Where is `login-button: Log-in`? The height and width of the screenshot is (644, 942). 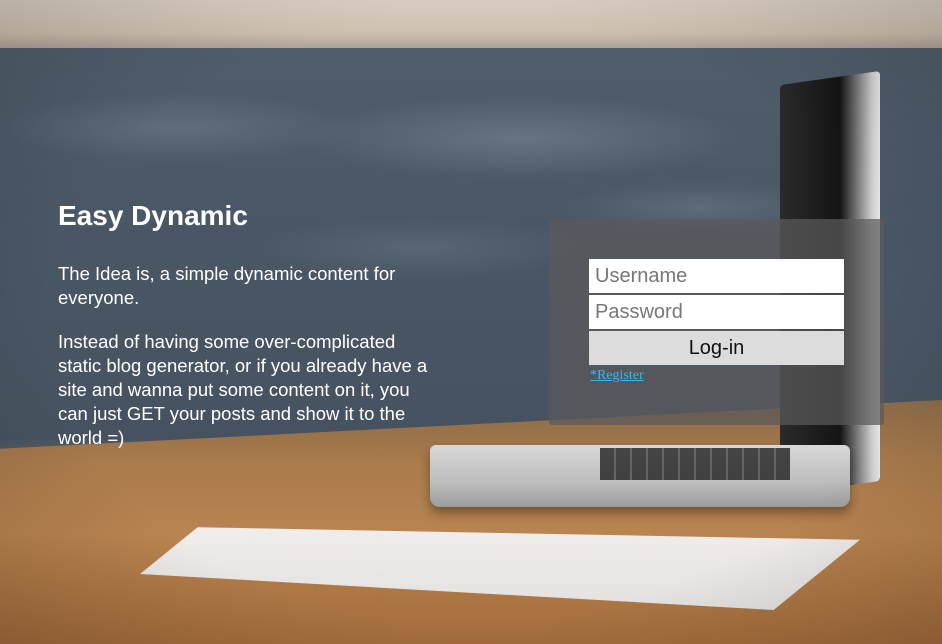
login-button: Log-in is located at coordinates (716, 348).